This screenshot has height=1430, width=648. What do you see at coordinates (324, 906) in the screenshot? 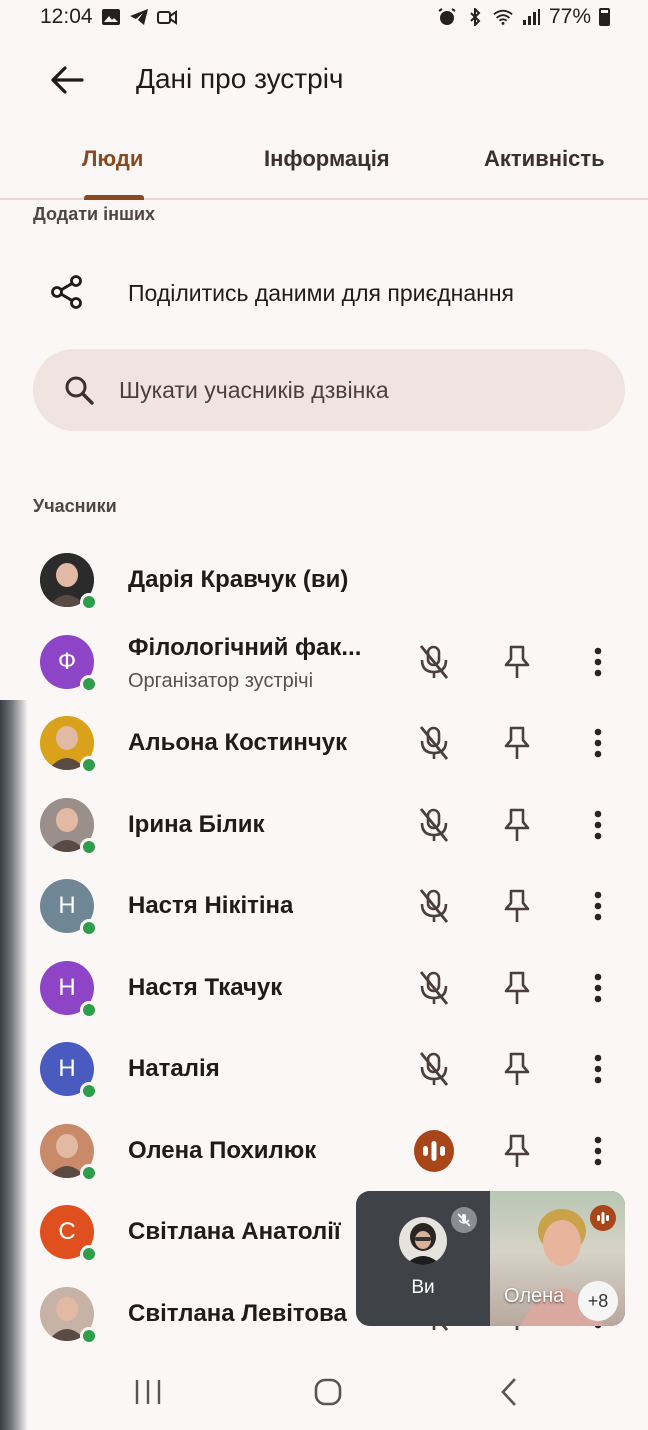
I see `participant-row: Н Настя Нікітіна` at bounding box center [324, 906].